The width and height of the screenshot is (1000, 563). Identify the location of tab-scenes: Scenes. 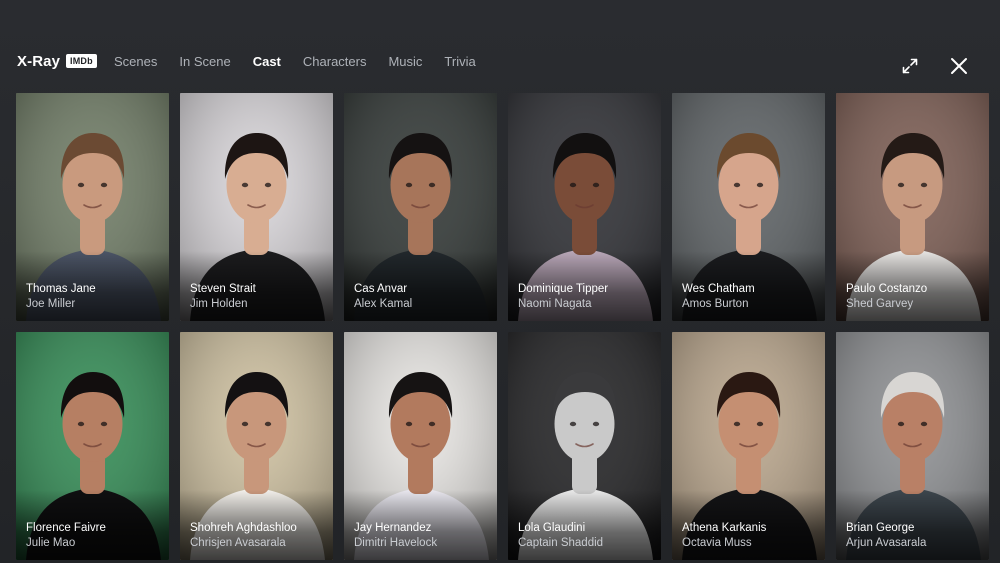
(135, 61).